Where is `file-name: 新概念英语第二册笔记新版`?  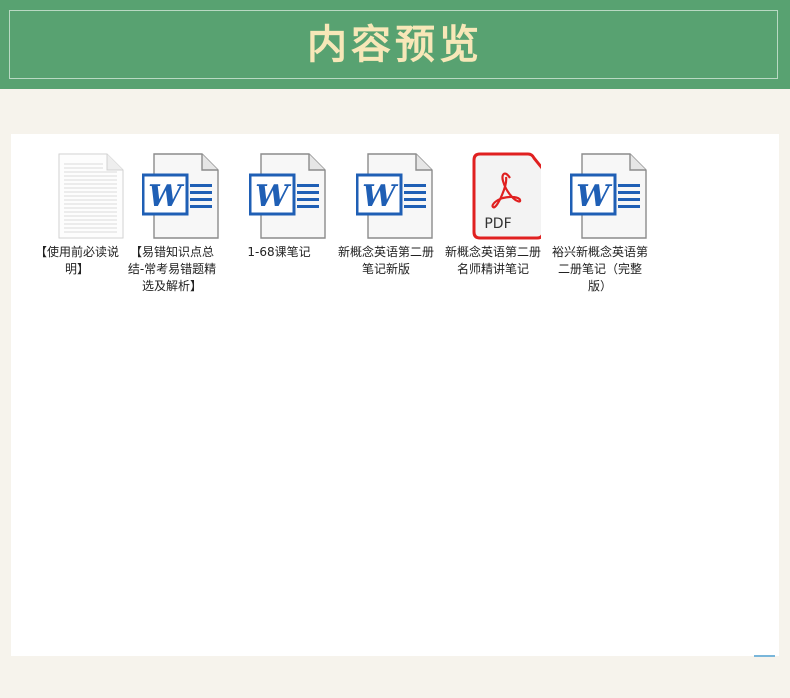 file-name: 新概念英语第二册笔记新版 is located at coordinates (385, 260).